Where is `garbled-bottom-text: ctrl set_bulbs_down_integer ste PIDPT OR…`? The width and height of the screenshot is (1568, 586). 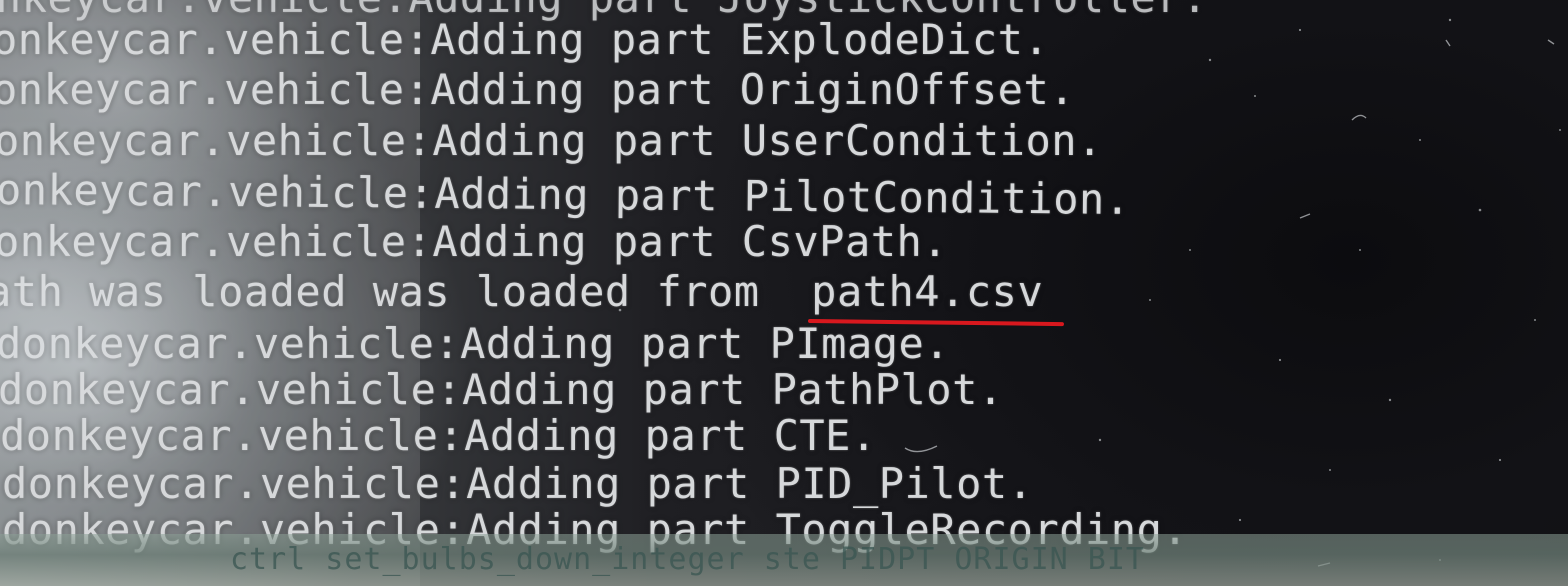 garbled-bottom-text: ctrl set_bulbs_down_integer ste PIDPT OR… is located at coordinates (687, 559).